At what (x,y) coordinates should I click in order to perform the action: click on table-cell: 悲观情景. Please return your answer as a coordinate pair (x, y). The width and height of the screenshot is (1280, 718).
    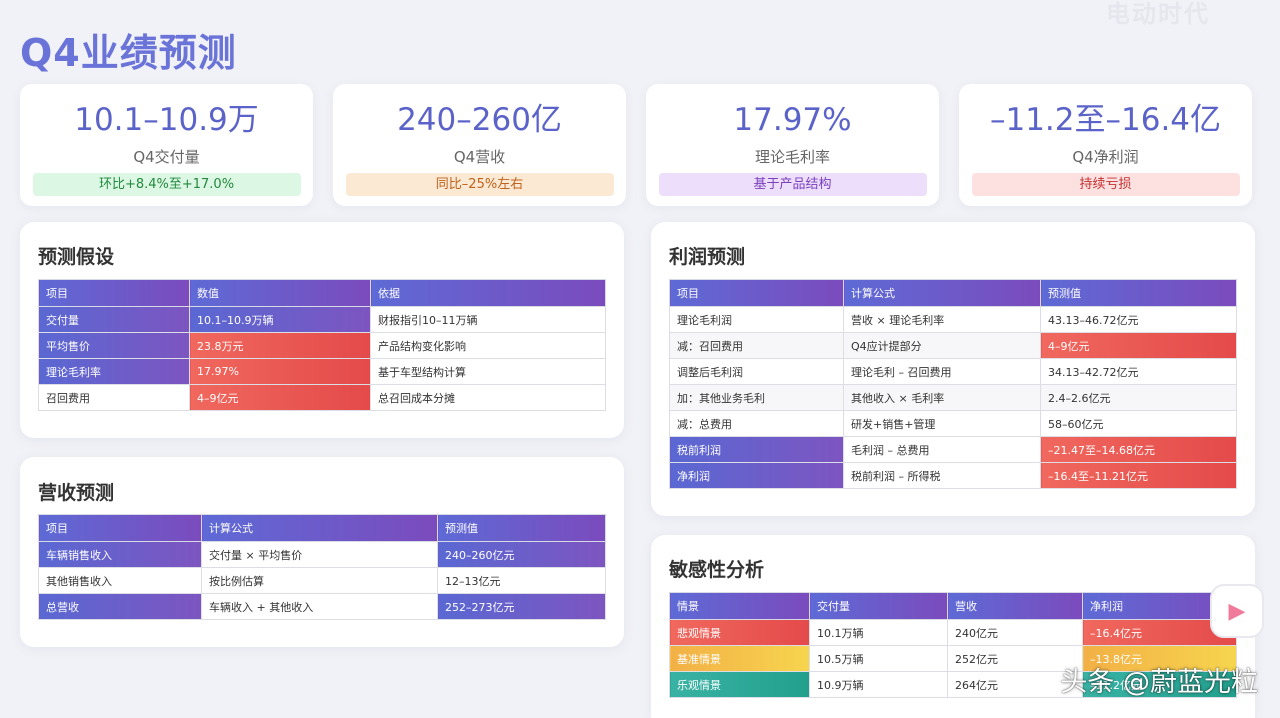
    Looking at the image, I should click on (739, 632).